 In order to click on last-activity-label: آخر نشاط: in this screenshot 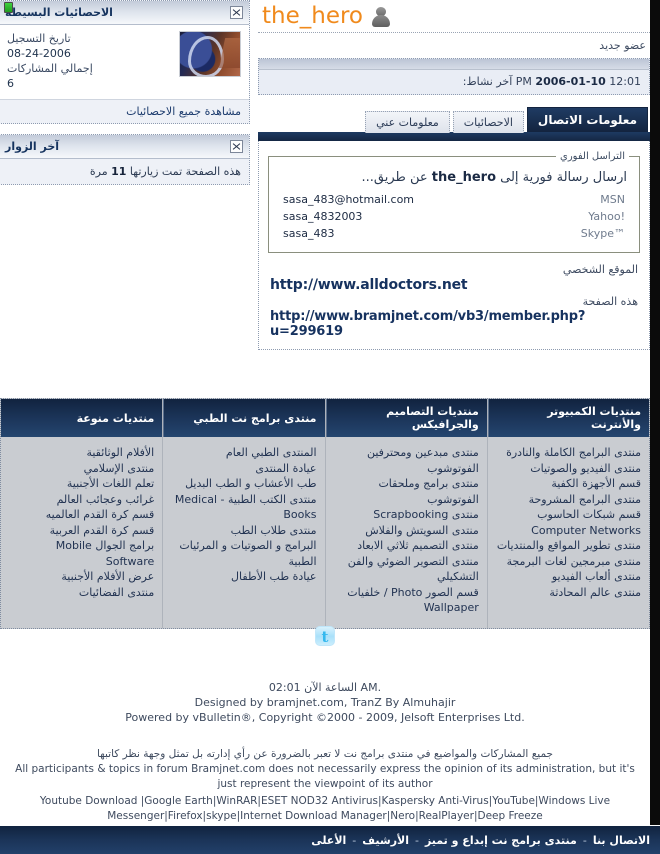, I will do `click(487, 81)`.